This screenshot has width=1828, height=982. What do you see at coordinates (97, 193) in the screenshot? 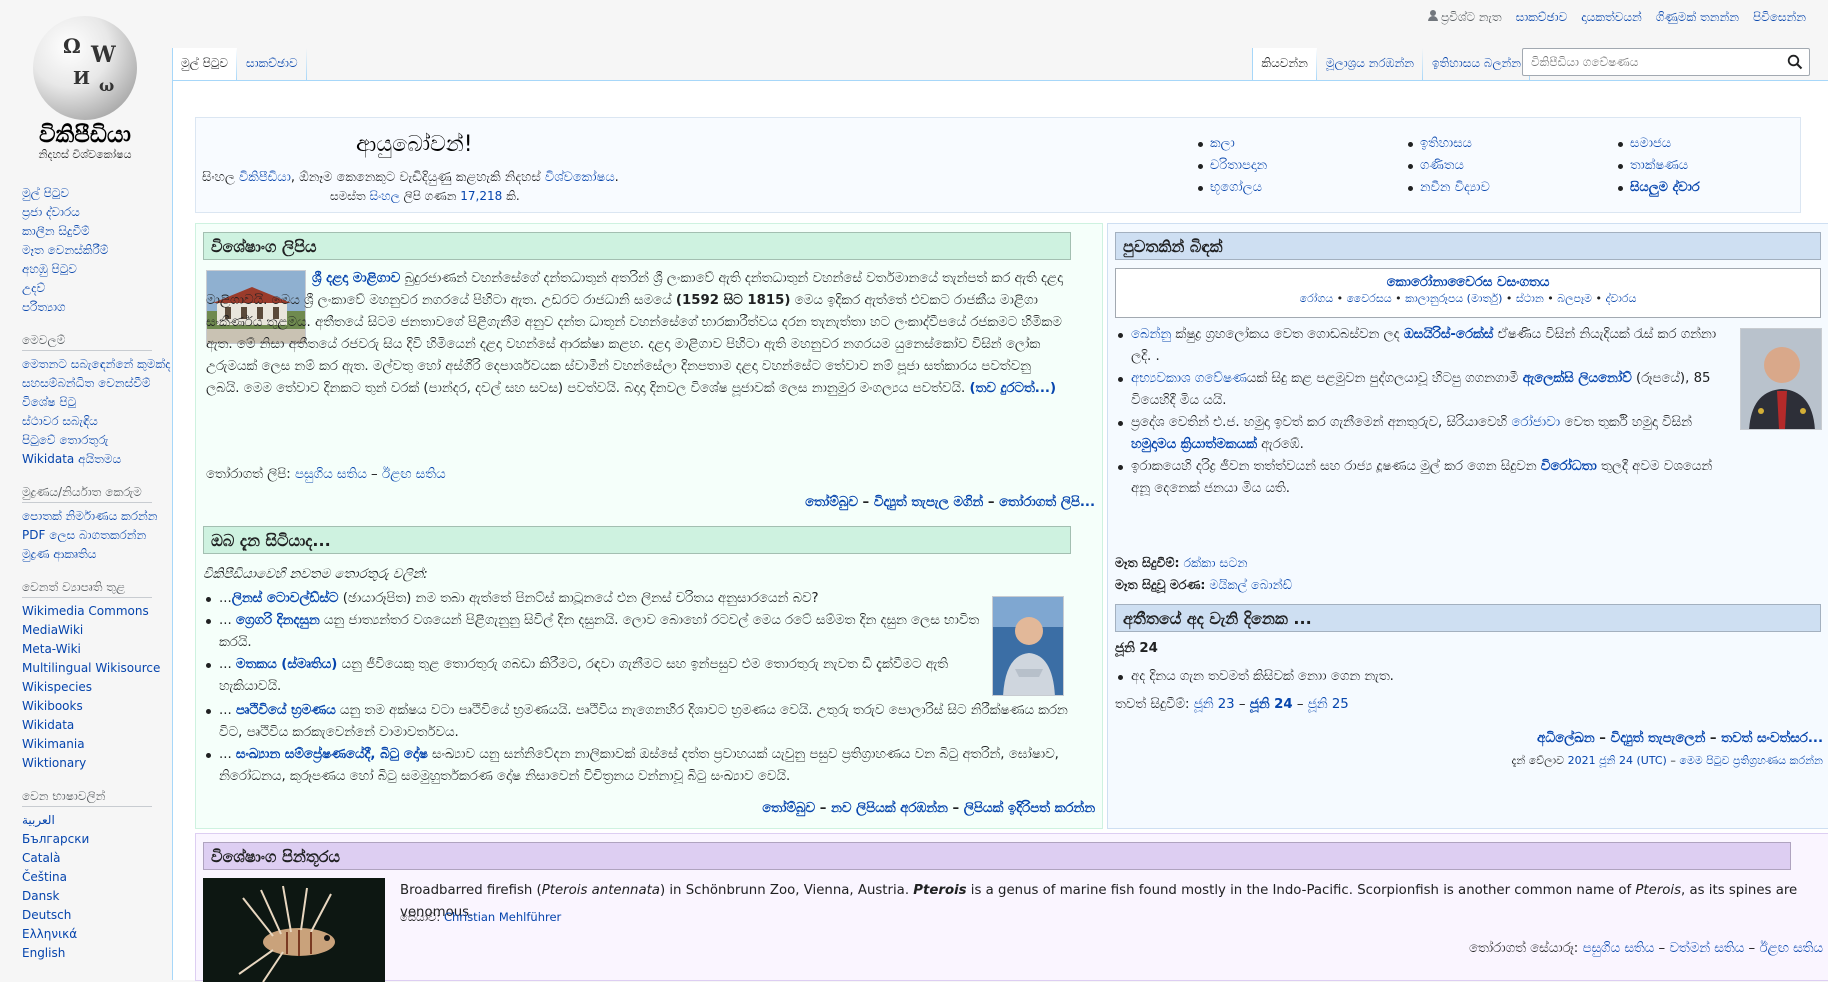
I see `sidebar-item-main-page: මුල් පිටුව` at bounding box center [97, 193].